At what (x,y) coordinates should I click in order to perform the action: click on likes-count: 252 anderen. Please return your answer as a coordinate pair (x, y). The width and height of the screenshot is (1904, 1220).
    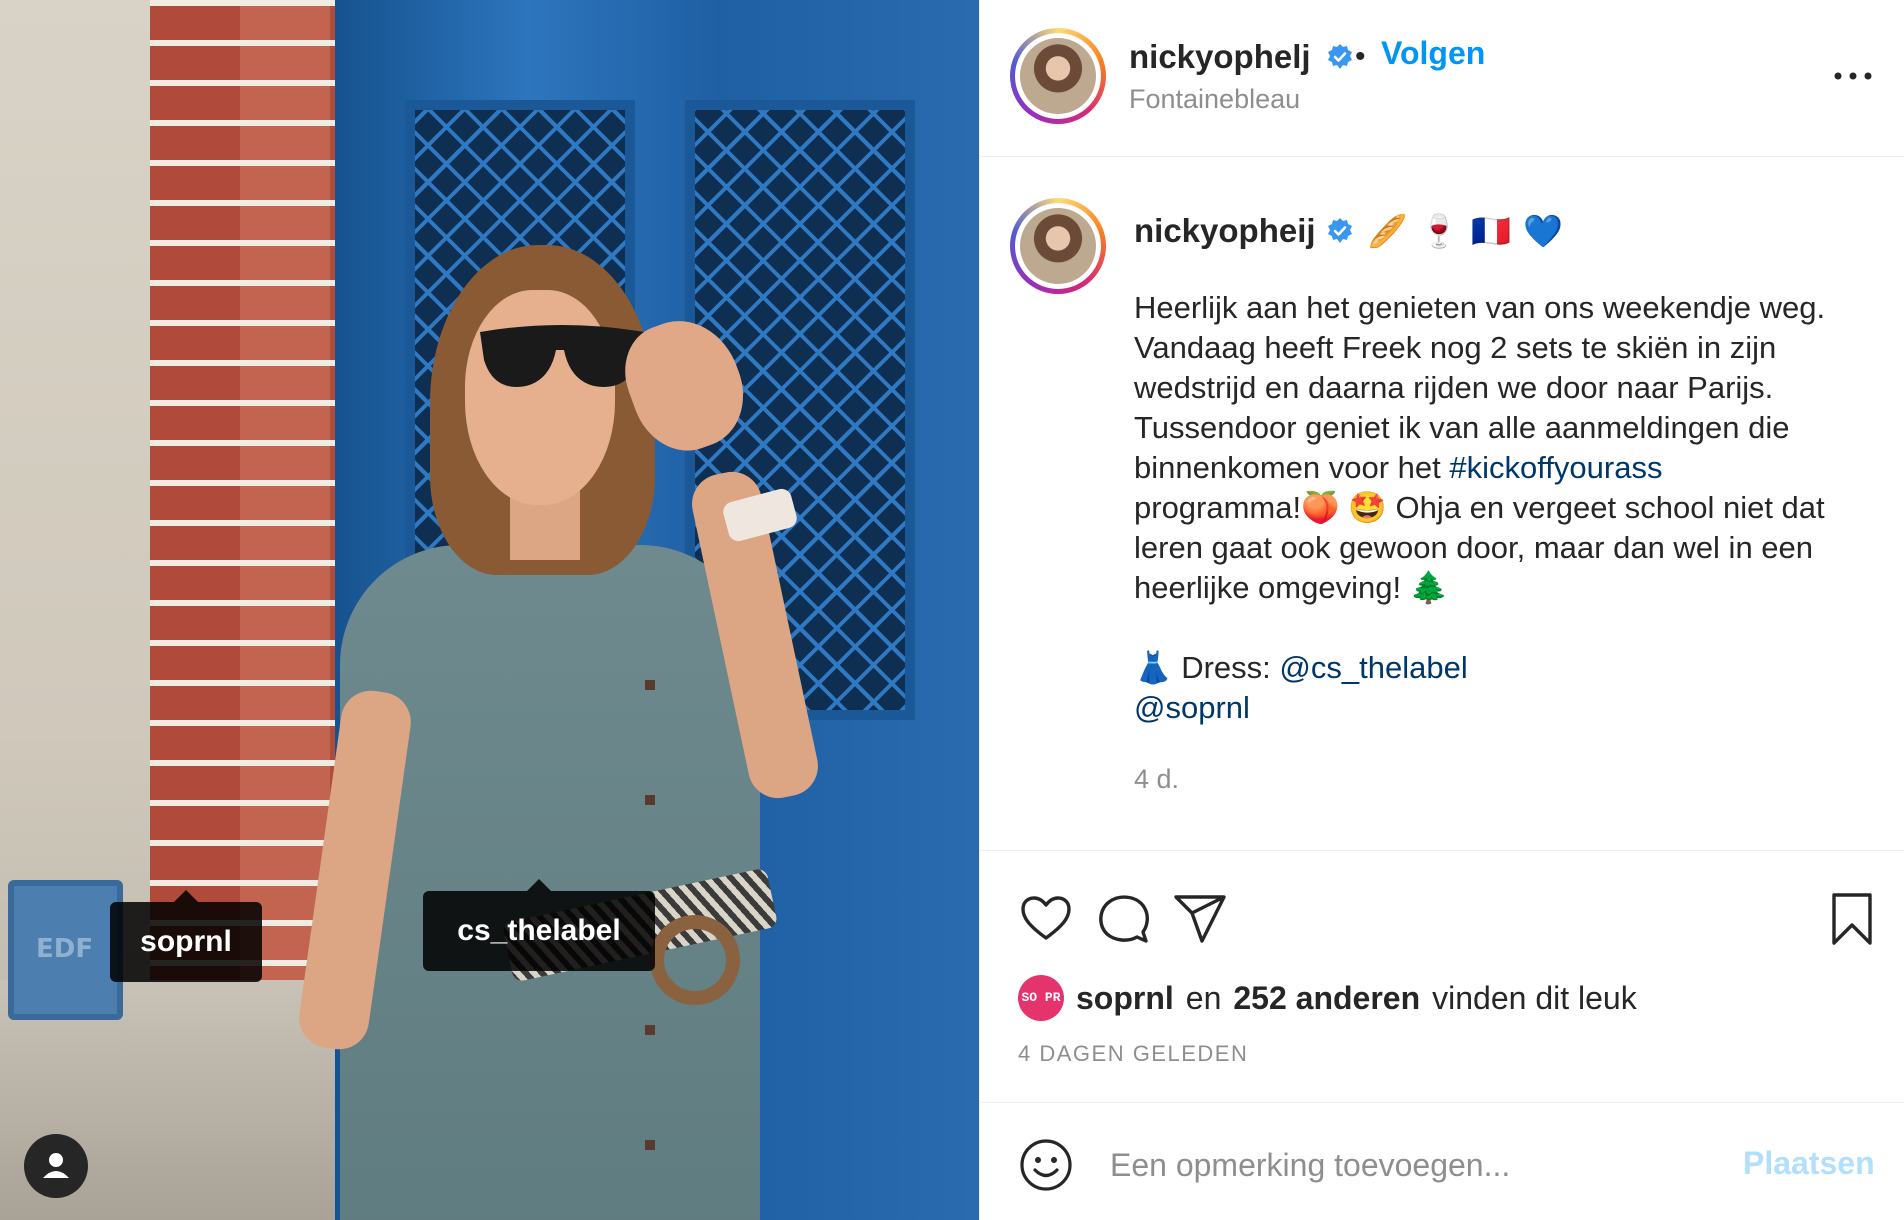
    Looking at the image, I should click on (1326, 998).